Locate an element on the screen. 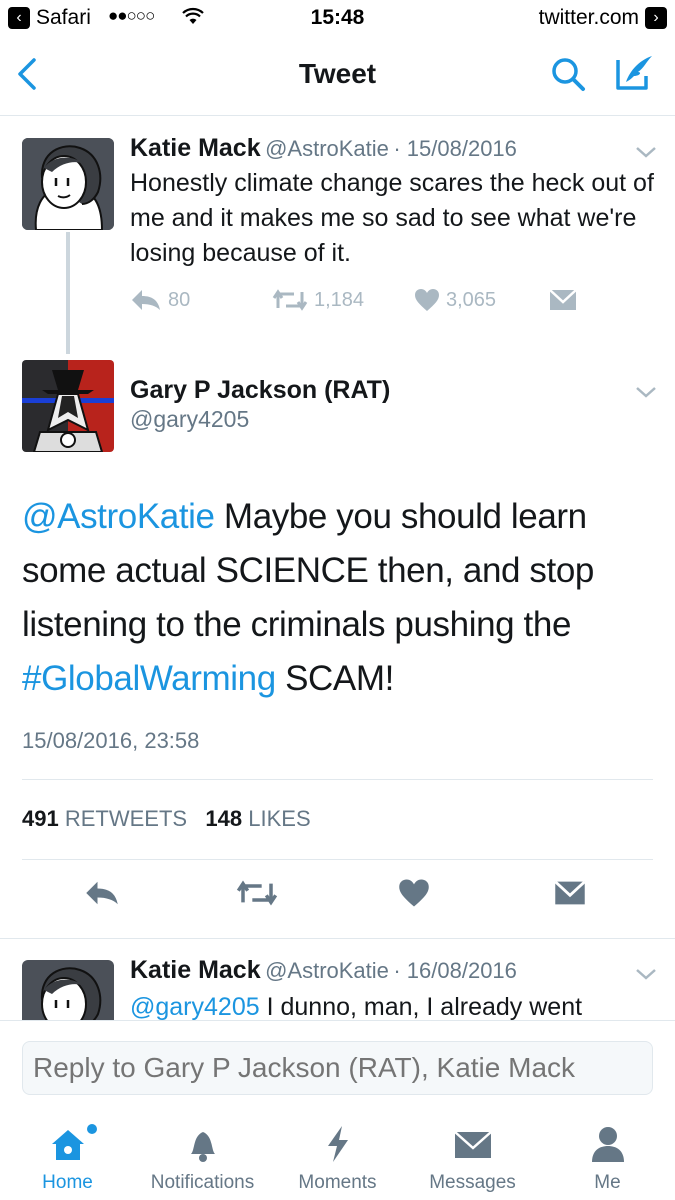 The width and height of the screenshot is (675, 1200). tab-me: Me is located at coordinates (607, 1155).